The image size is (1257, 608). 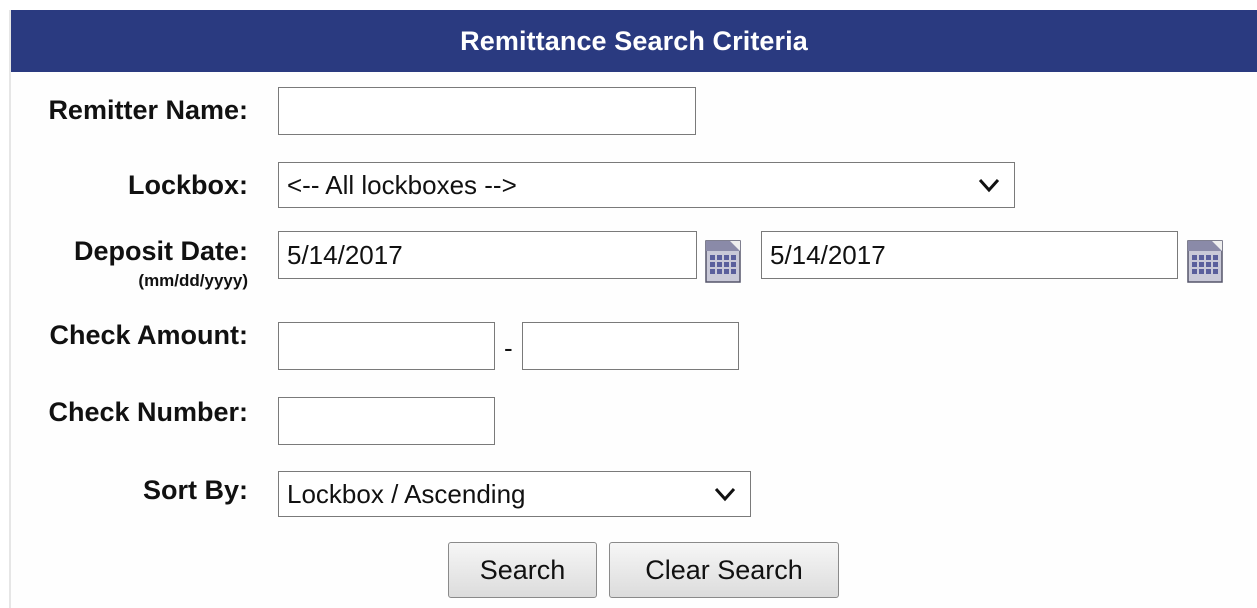 I want to click on check-amount-from-input, so click(x=386, y=346).